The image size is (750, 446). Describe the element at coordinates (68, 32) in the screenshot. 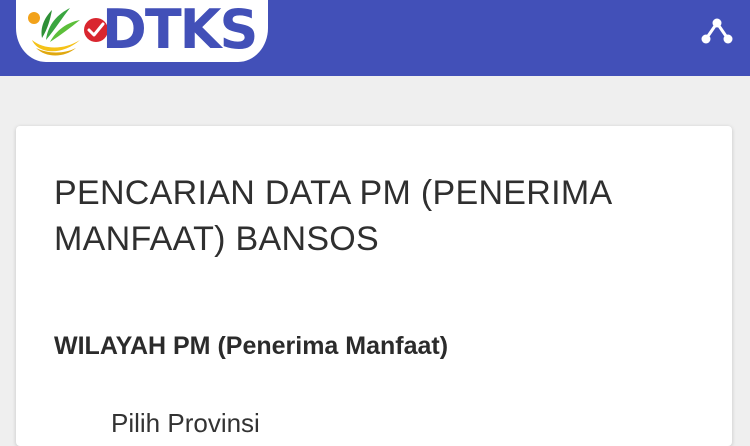

I see `logo-emblem-icon` at that location.